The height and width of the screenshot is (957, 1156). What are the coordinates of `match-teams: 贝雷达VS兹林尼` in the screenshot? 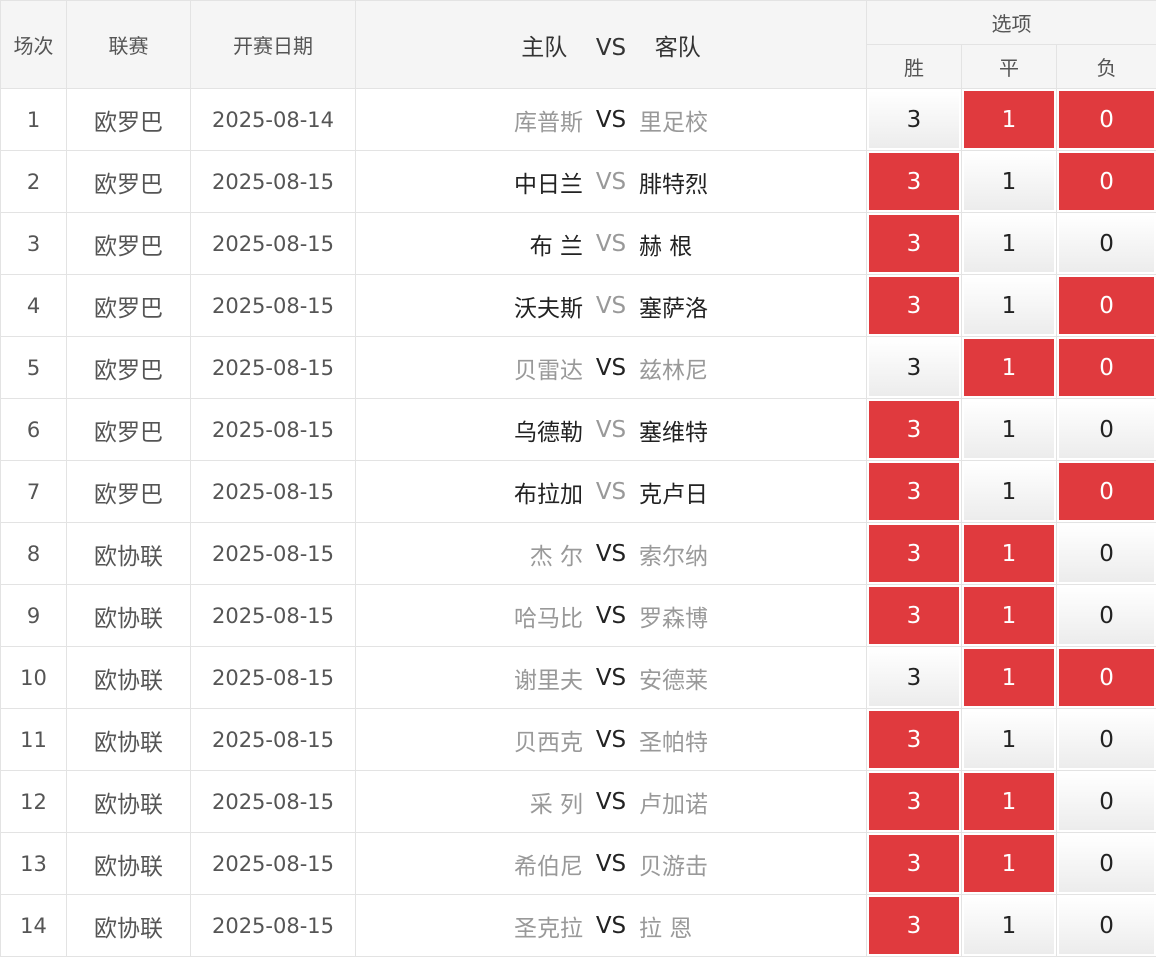 It's located at (611, 368).